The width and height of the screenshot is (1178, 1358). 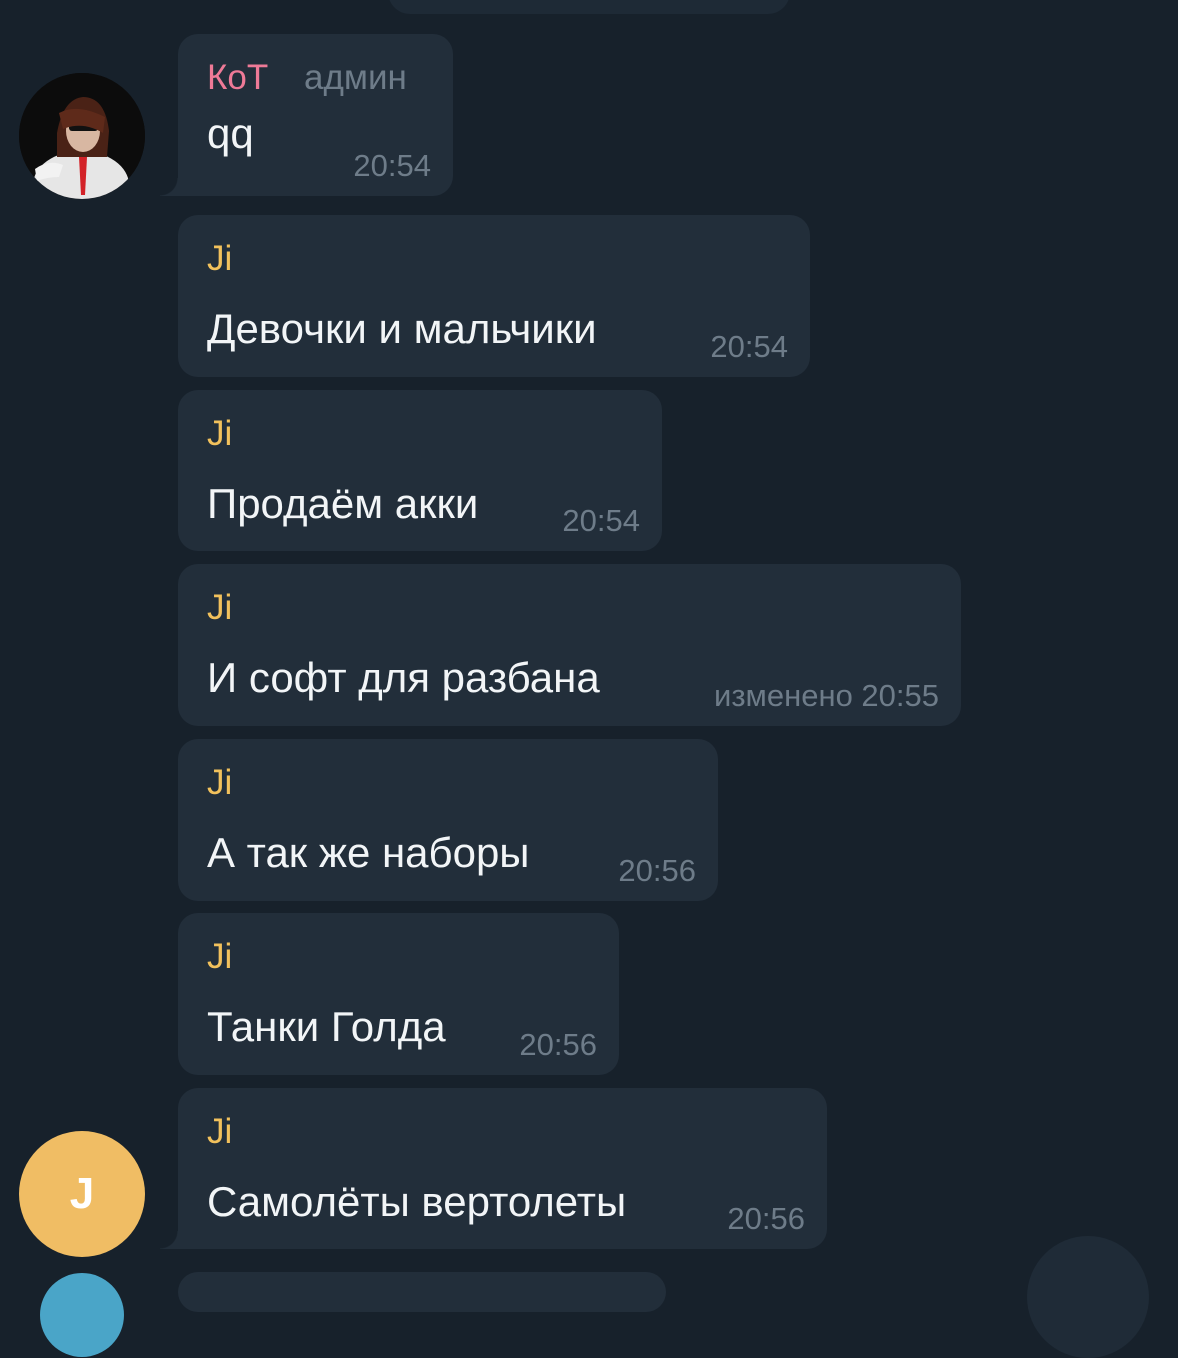 I want to click on message-bubble-kot: КоТ админ qq 20:54, so click(x=306, y=115).